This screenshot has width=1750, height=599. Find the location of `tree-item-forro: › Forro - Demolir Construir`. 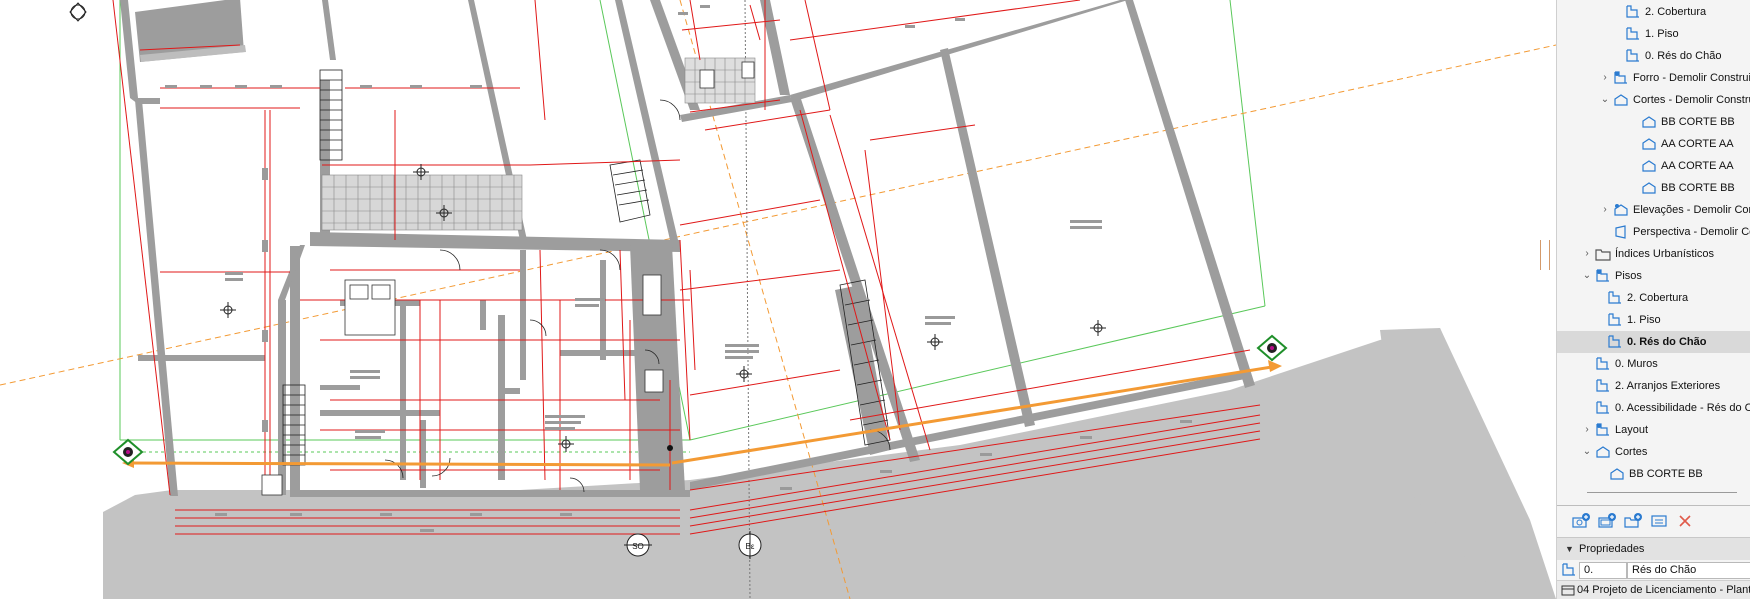

tree-item-forro: › Forro - Demolir Construir is located at coordinates (1653, 78).